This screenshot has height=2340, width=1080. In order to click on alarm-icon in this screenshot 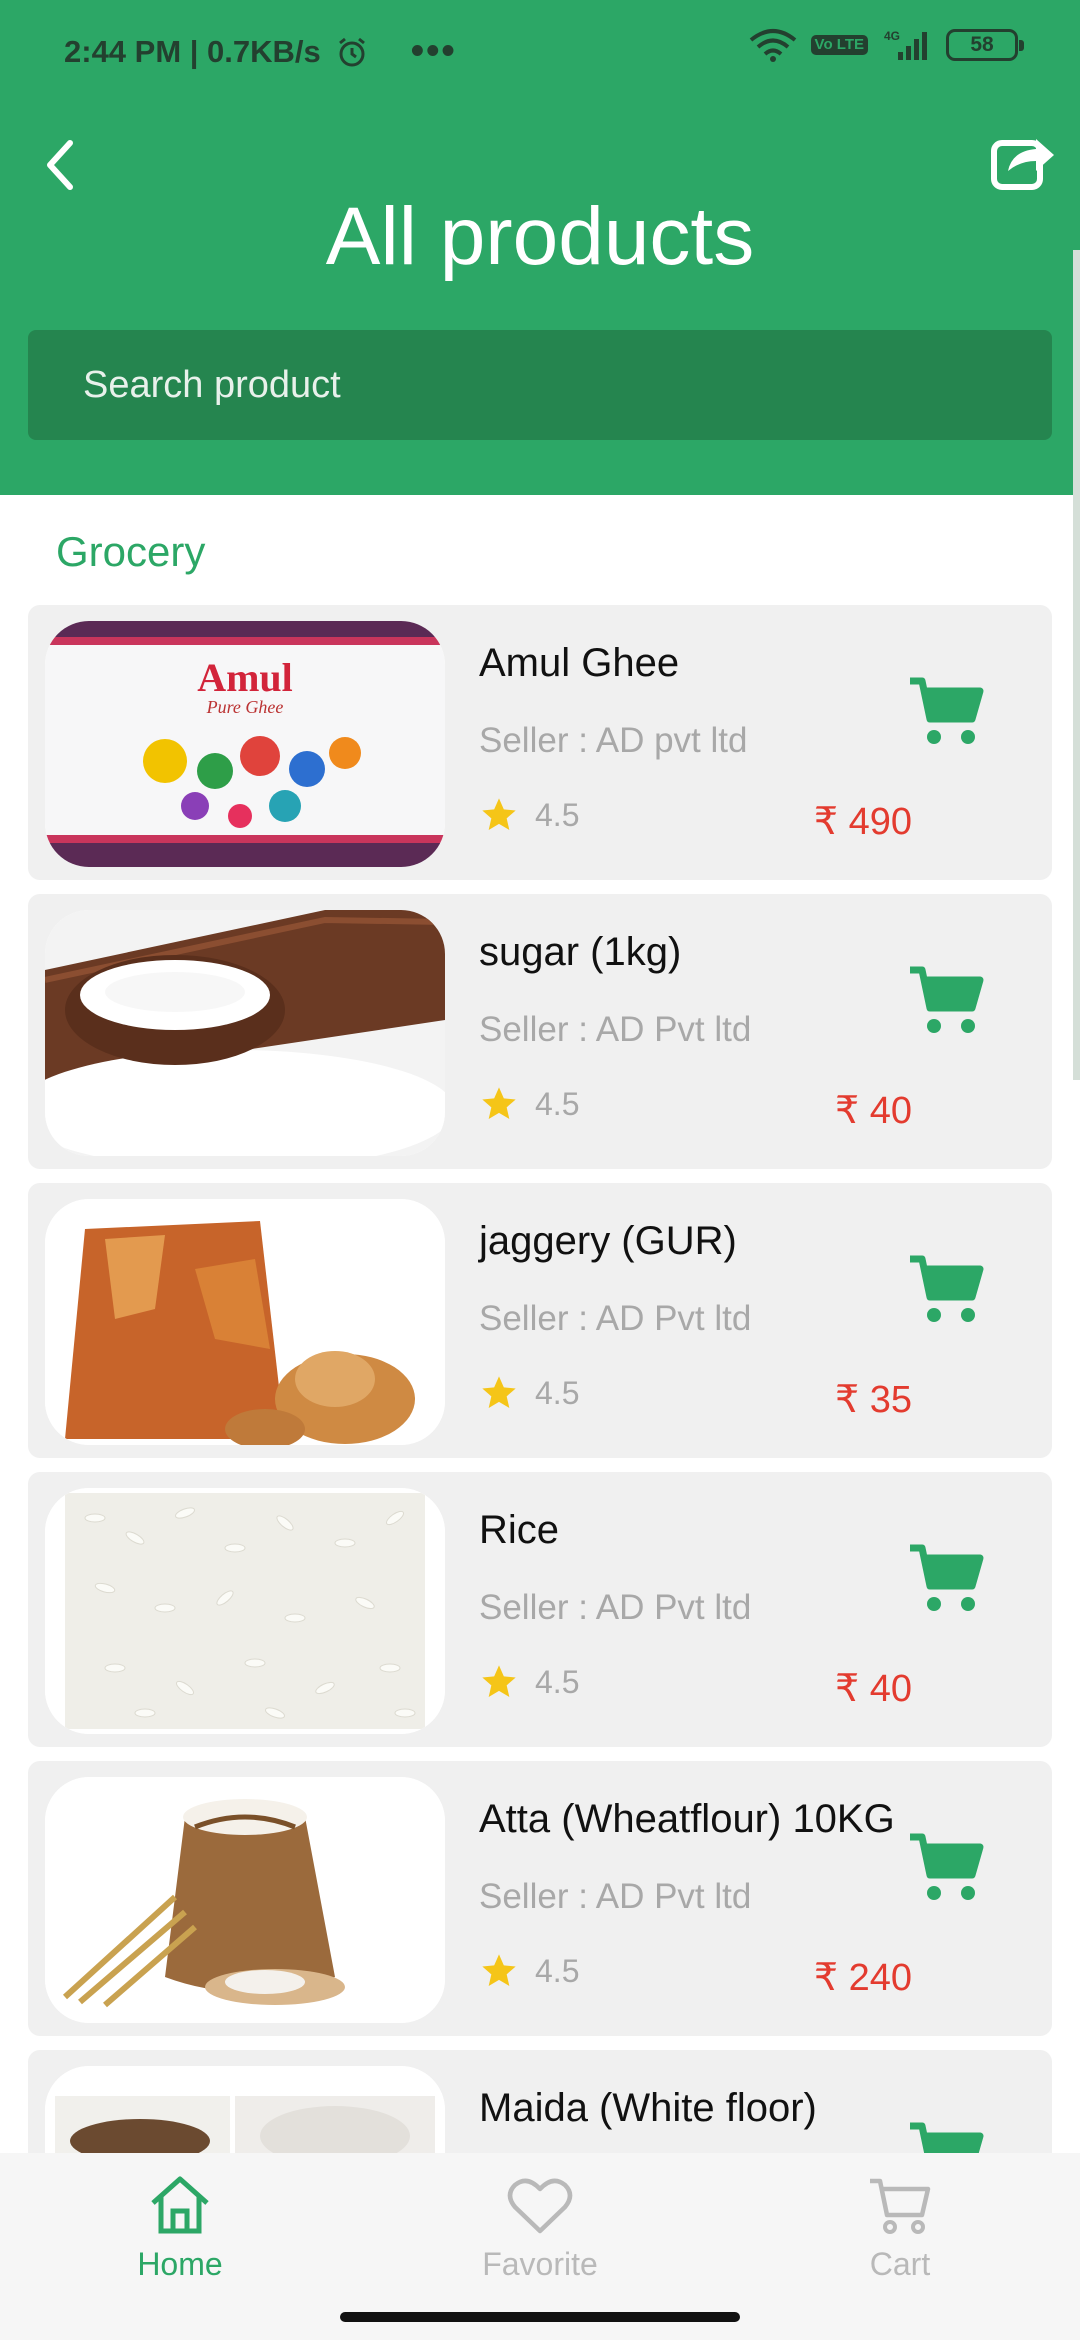, I will do `click(351, 51)`.